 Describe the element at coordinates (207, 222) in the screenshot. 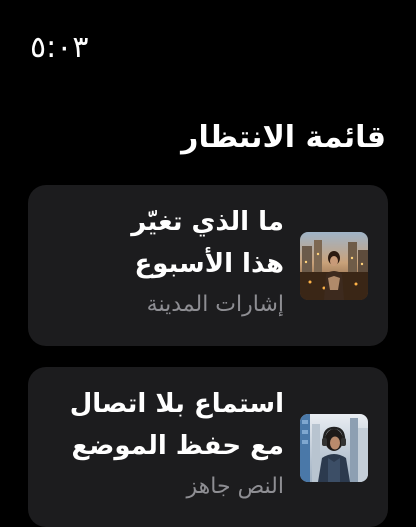

I see `queue-item-title-line1: ما الذي تغيّر` at that location.